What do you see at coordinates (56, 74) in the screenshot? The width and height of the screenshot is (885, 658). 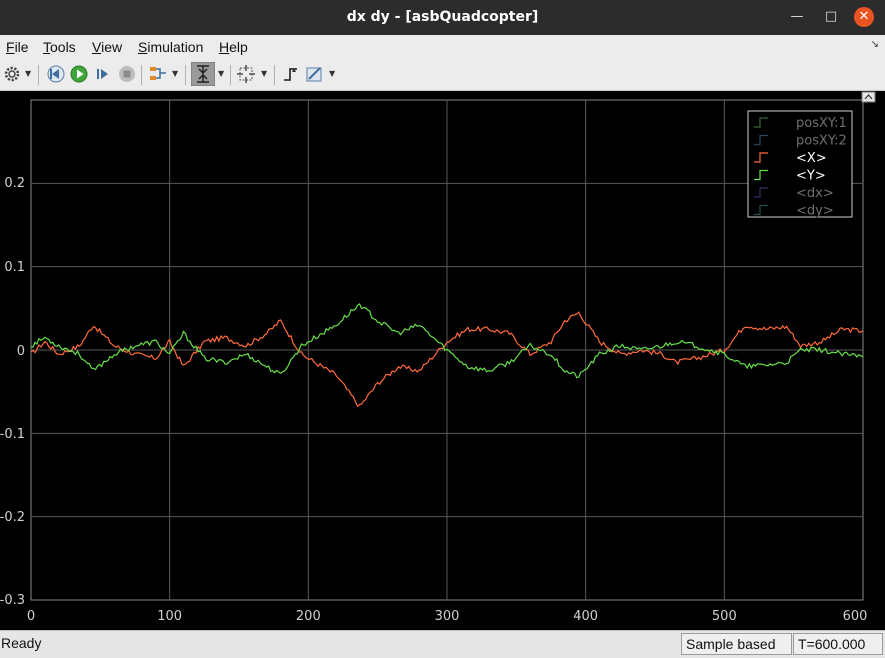 I see `step-back-icon` at bounding box center [56, 74].